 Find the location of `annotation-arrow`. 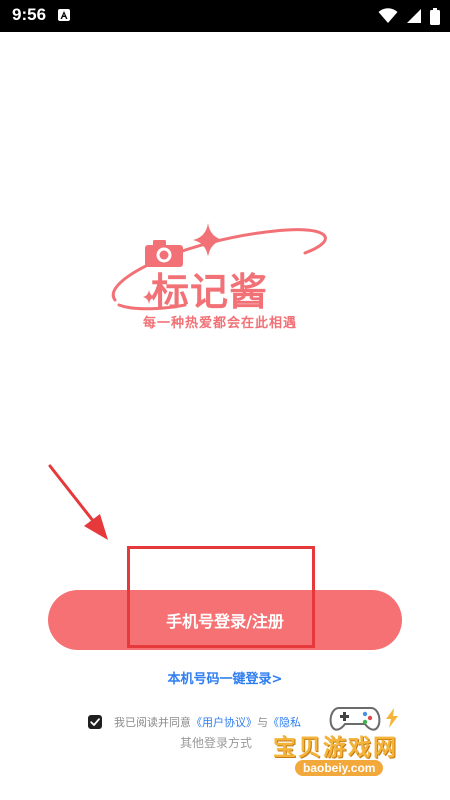

annotation-arrow is located at coordinates (78, 502).